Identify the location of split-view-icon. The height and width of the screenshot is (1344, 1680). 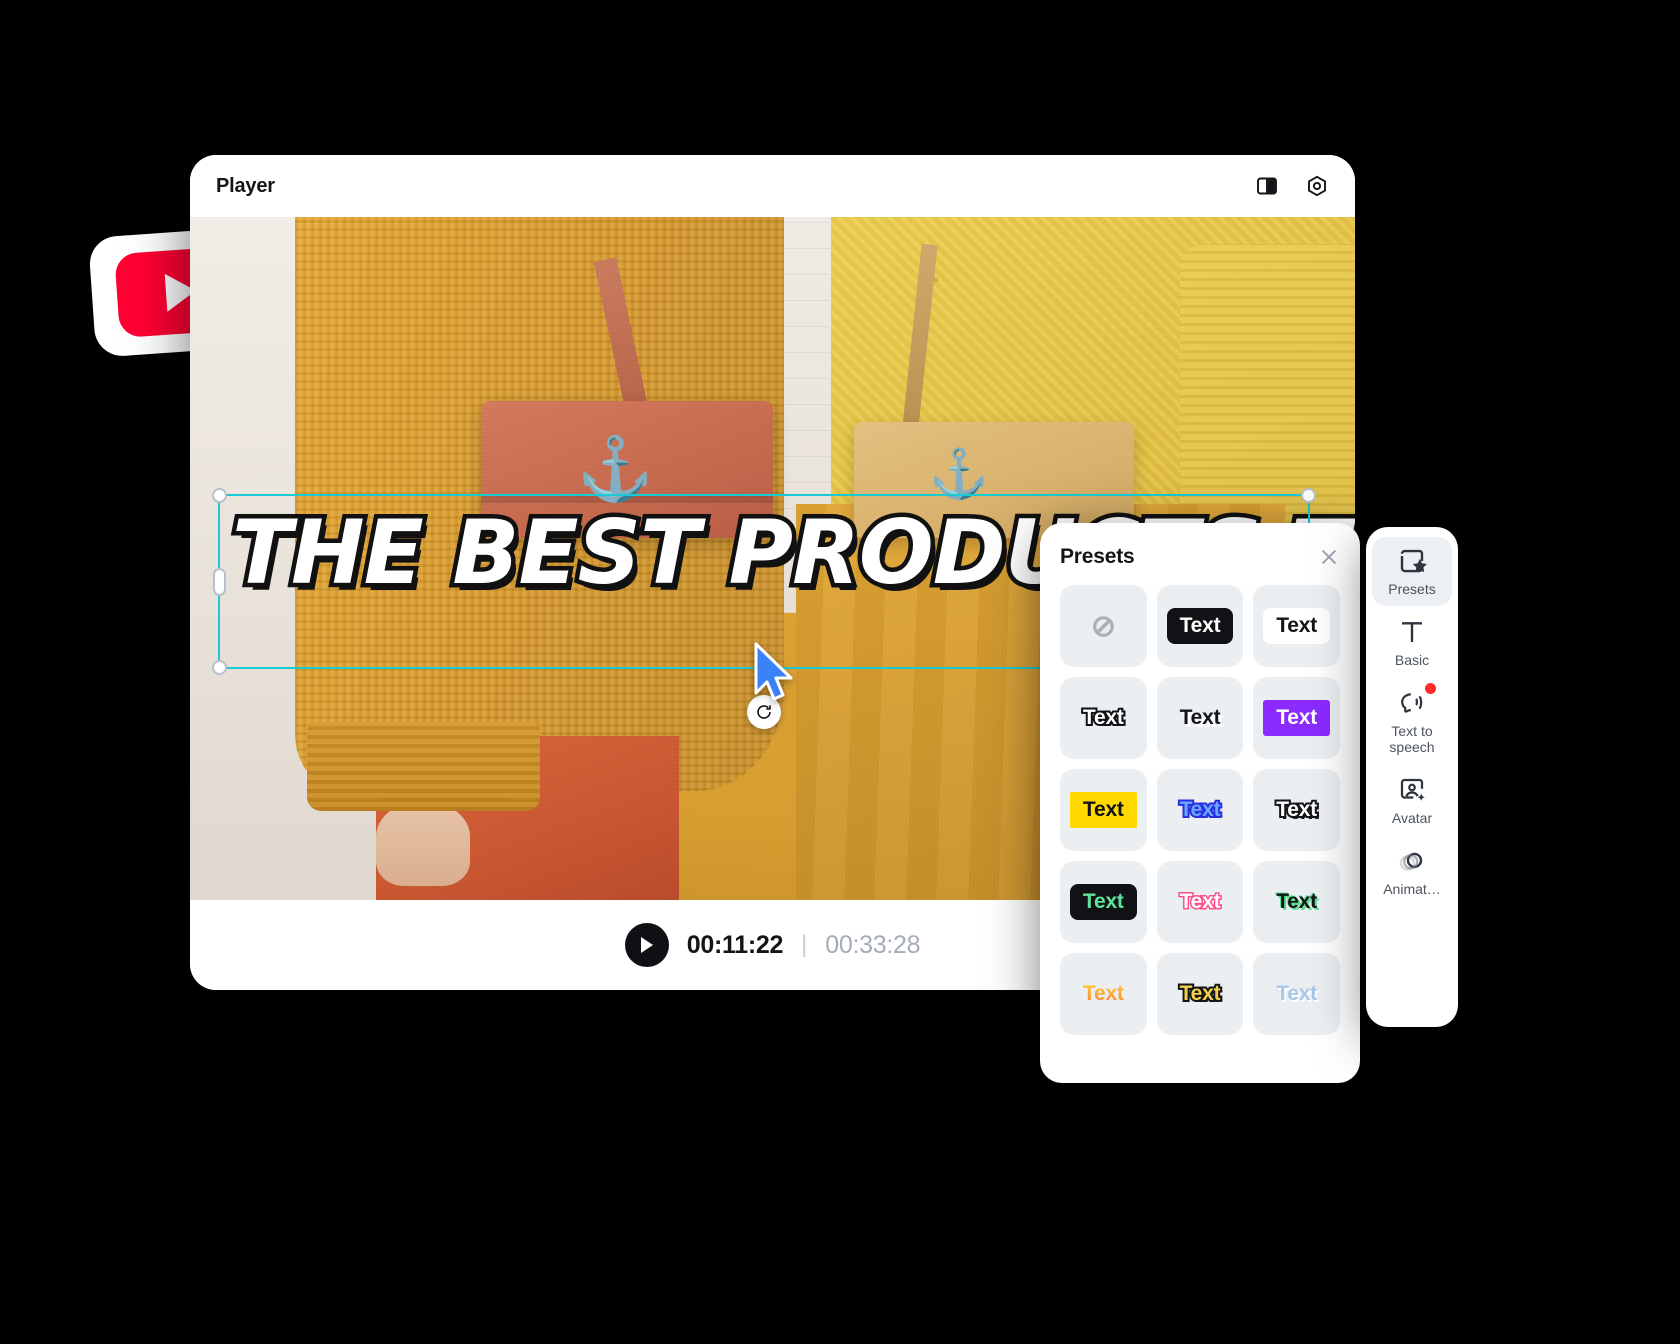
(1267, 186).